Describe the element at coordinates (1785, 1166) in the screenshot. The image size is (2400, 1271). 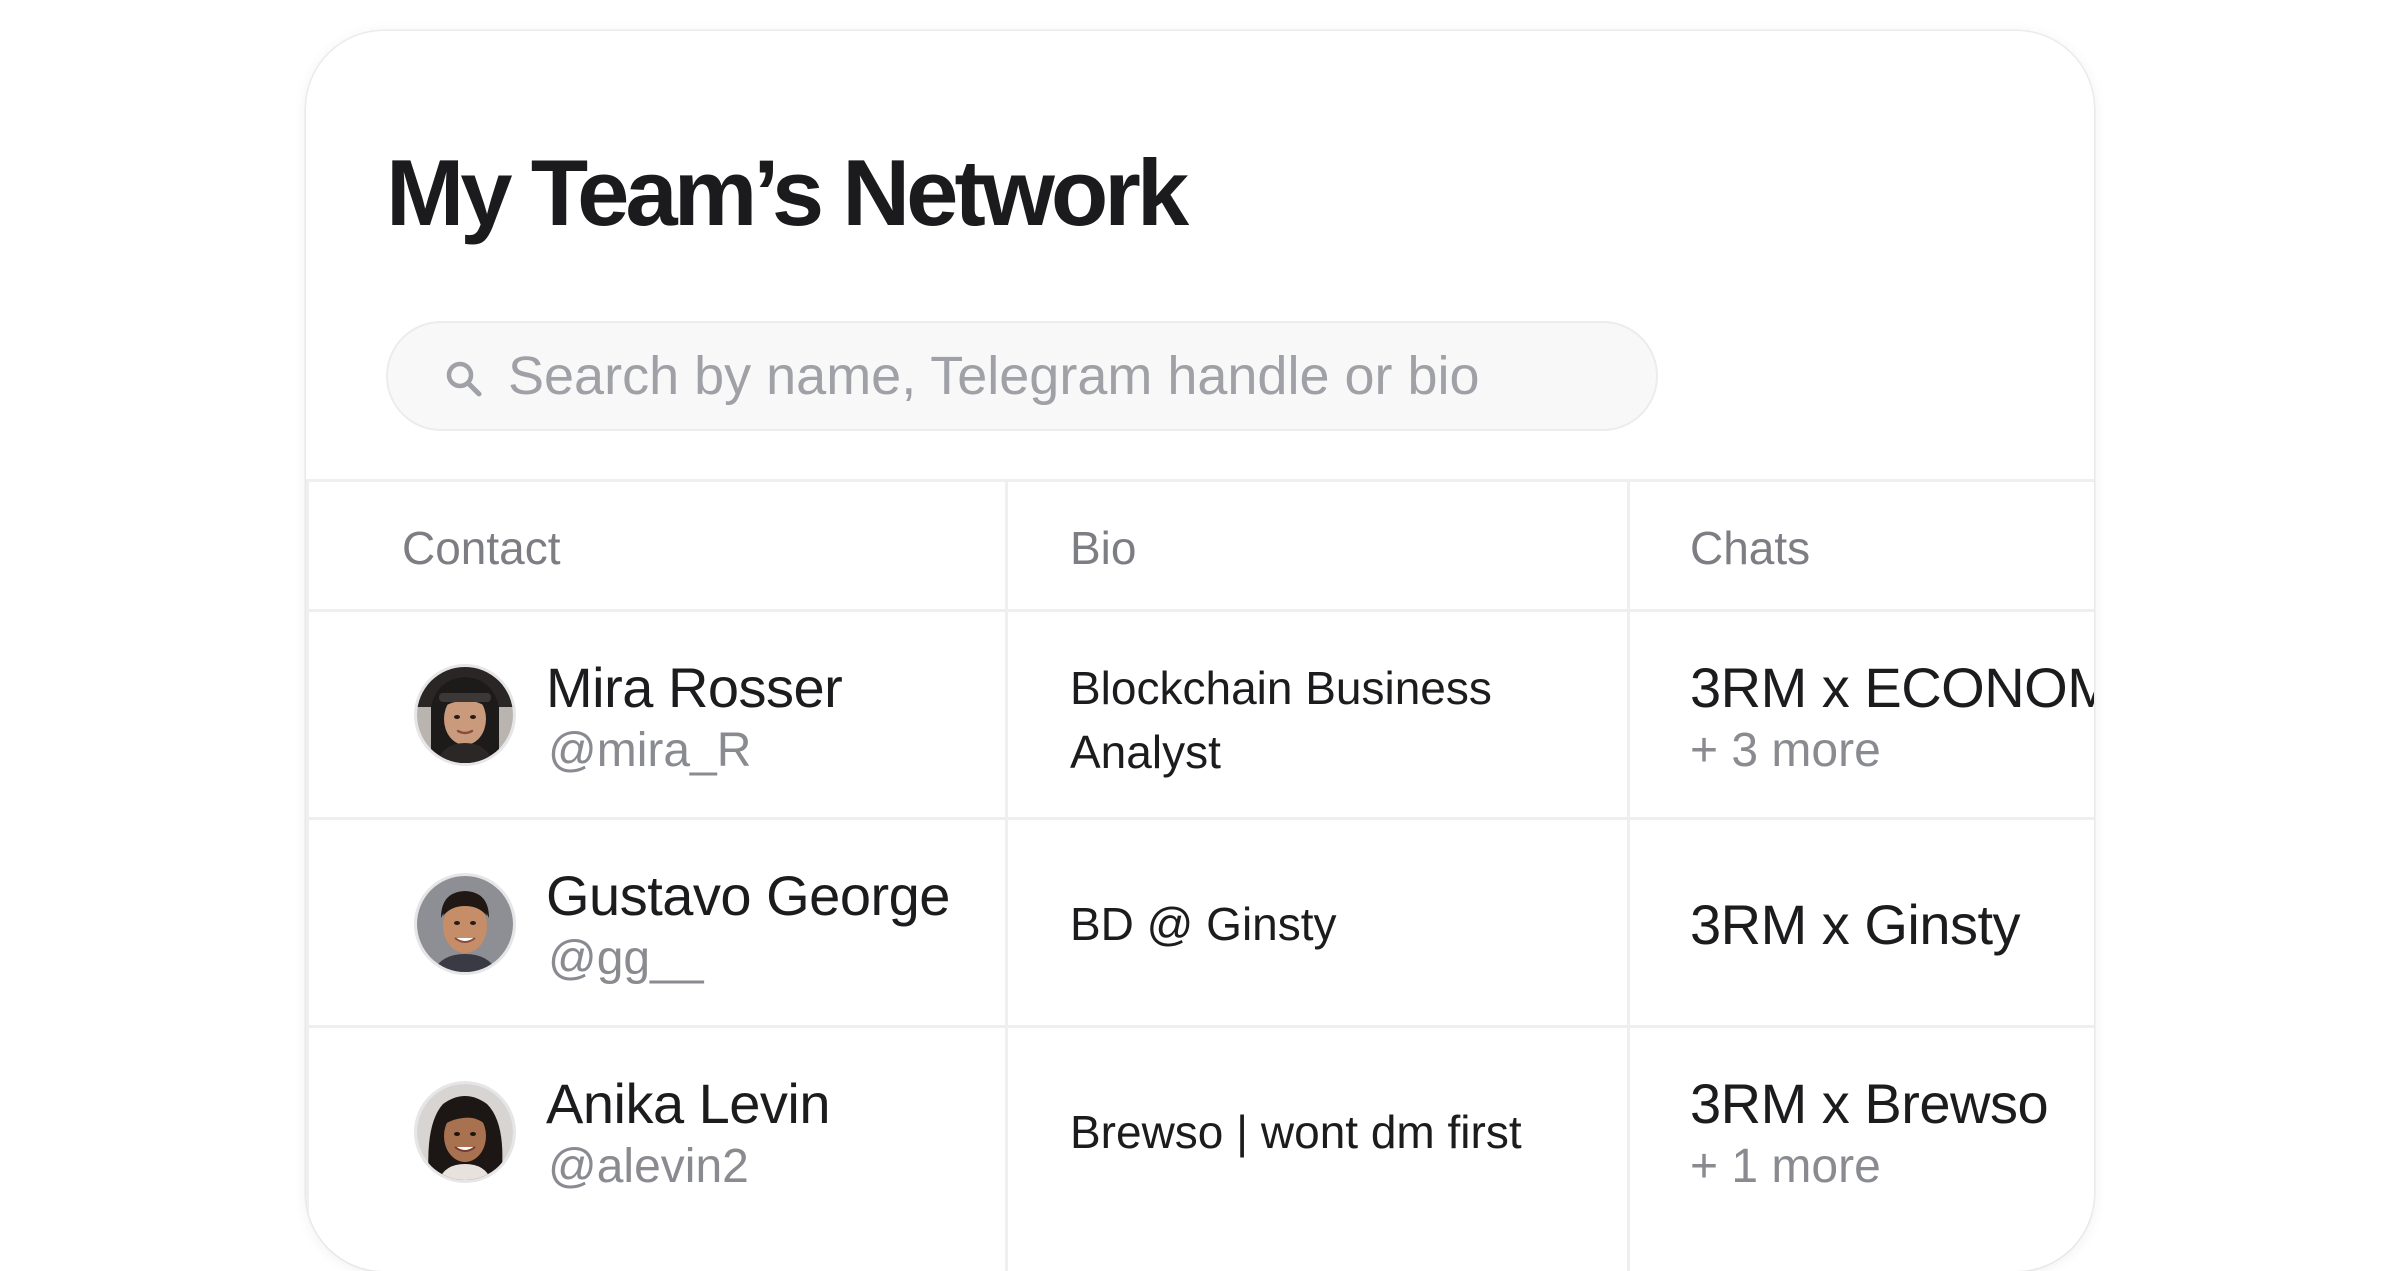
I see `chat-more-link: + 1 more` at that location.